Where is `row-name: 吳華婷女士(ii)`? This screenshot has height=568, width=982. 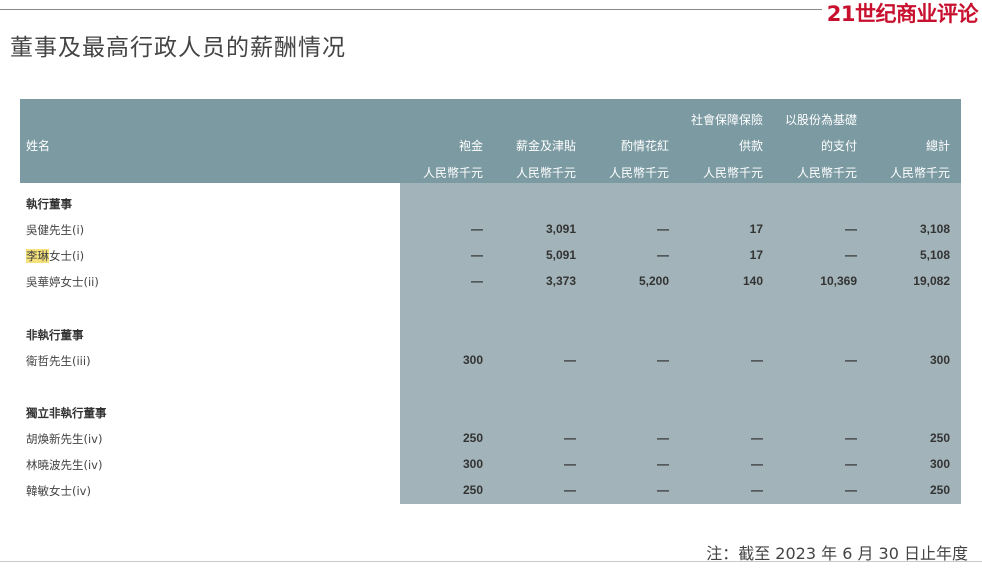 row-name: 吳華婷女士(ii) is located at coordinates (62, 282).